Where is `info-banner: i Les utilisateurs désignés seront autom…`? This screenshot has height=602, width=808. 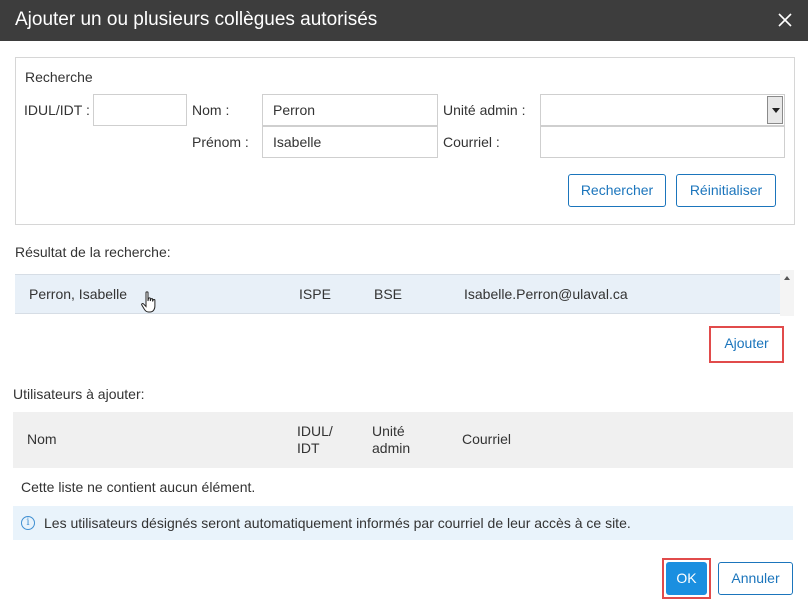
info-banner: i Les utilisateurs désignés seront autom… is located at coordinates (403, 523).